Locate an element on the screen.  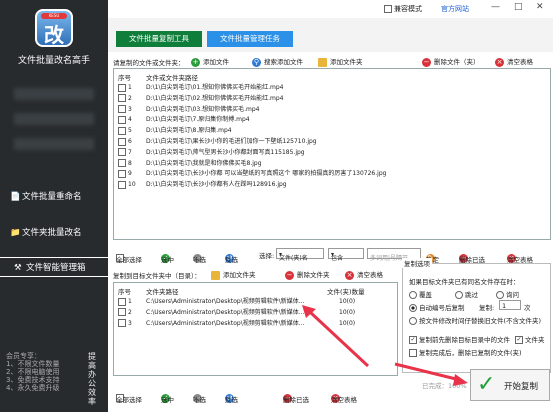
clear-table-button: × 清空表格 is located at coordinates (514, 61).